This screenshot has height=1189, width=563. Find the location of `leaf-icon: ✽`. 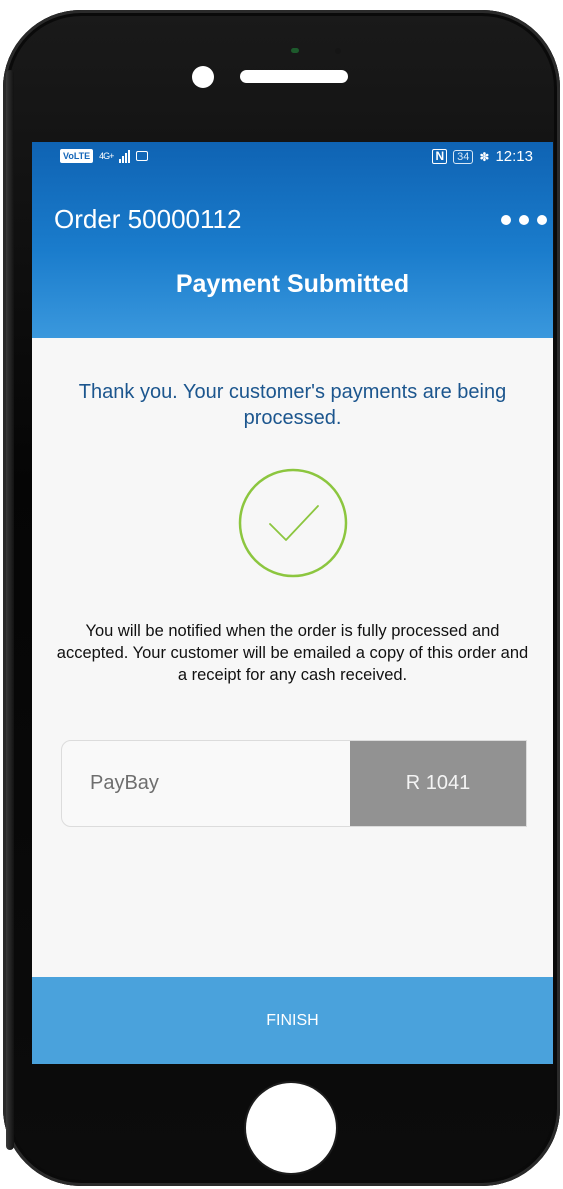

leaf-icon: ✽ is located at coordinates (484, 156).